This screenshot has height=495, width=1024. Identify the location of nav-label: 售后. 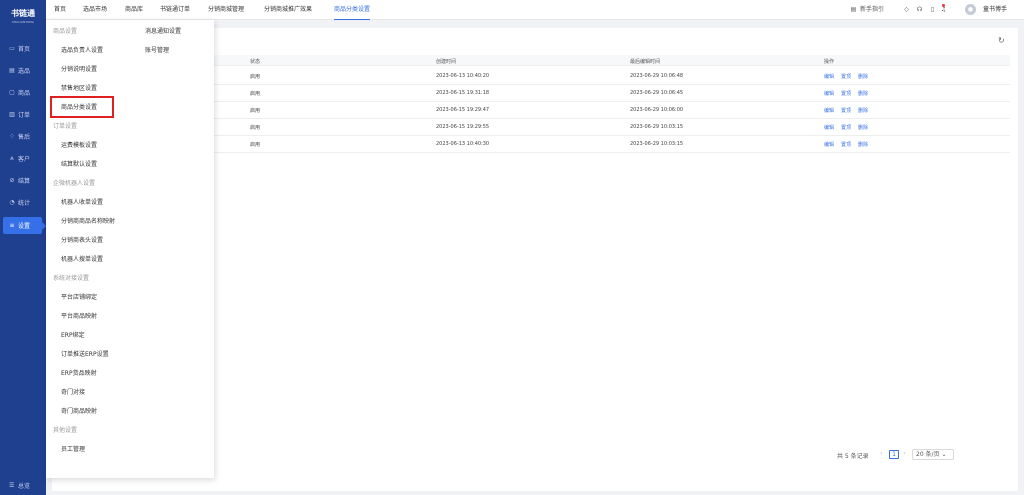
(24, 137).